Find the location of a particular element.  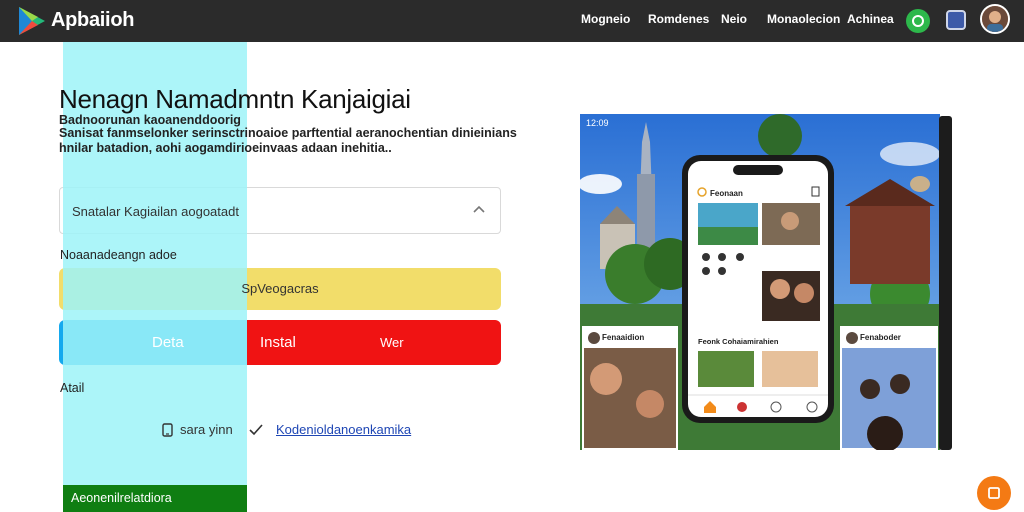

phone-app-title: Feonaan is located at coordinates (726, 193).